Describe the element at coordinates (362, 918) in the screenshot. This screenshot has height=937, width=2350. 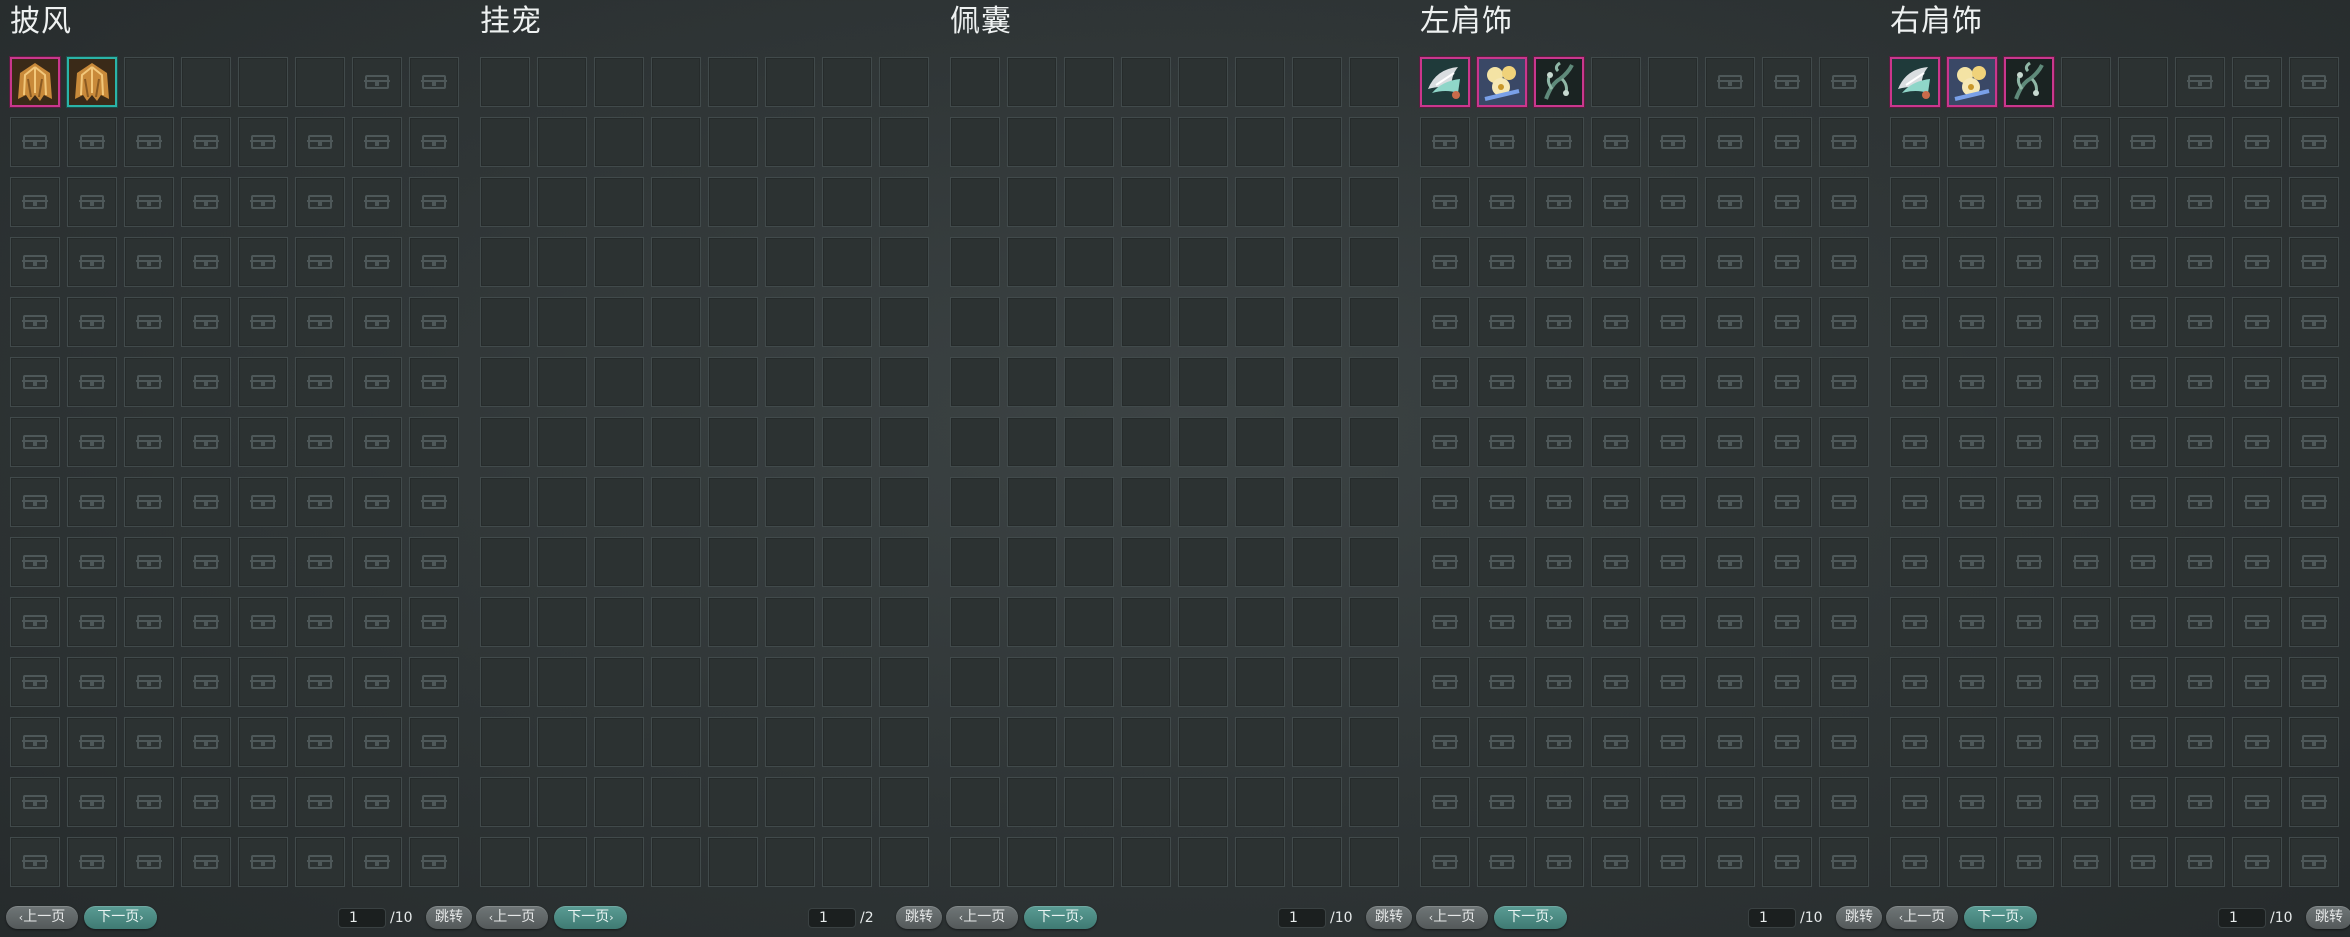
I see `page-number-input` at that location.